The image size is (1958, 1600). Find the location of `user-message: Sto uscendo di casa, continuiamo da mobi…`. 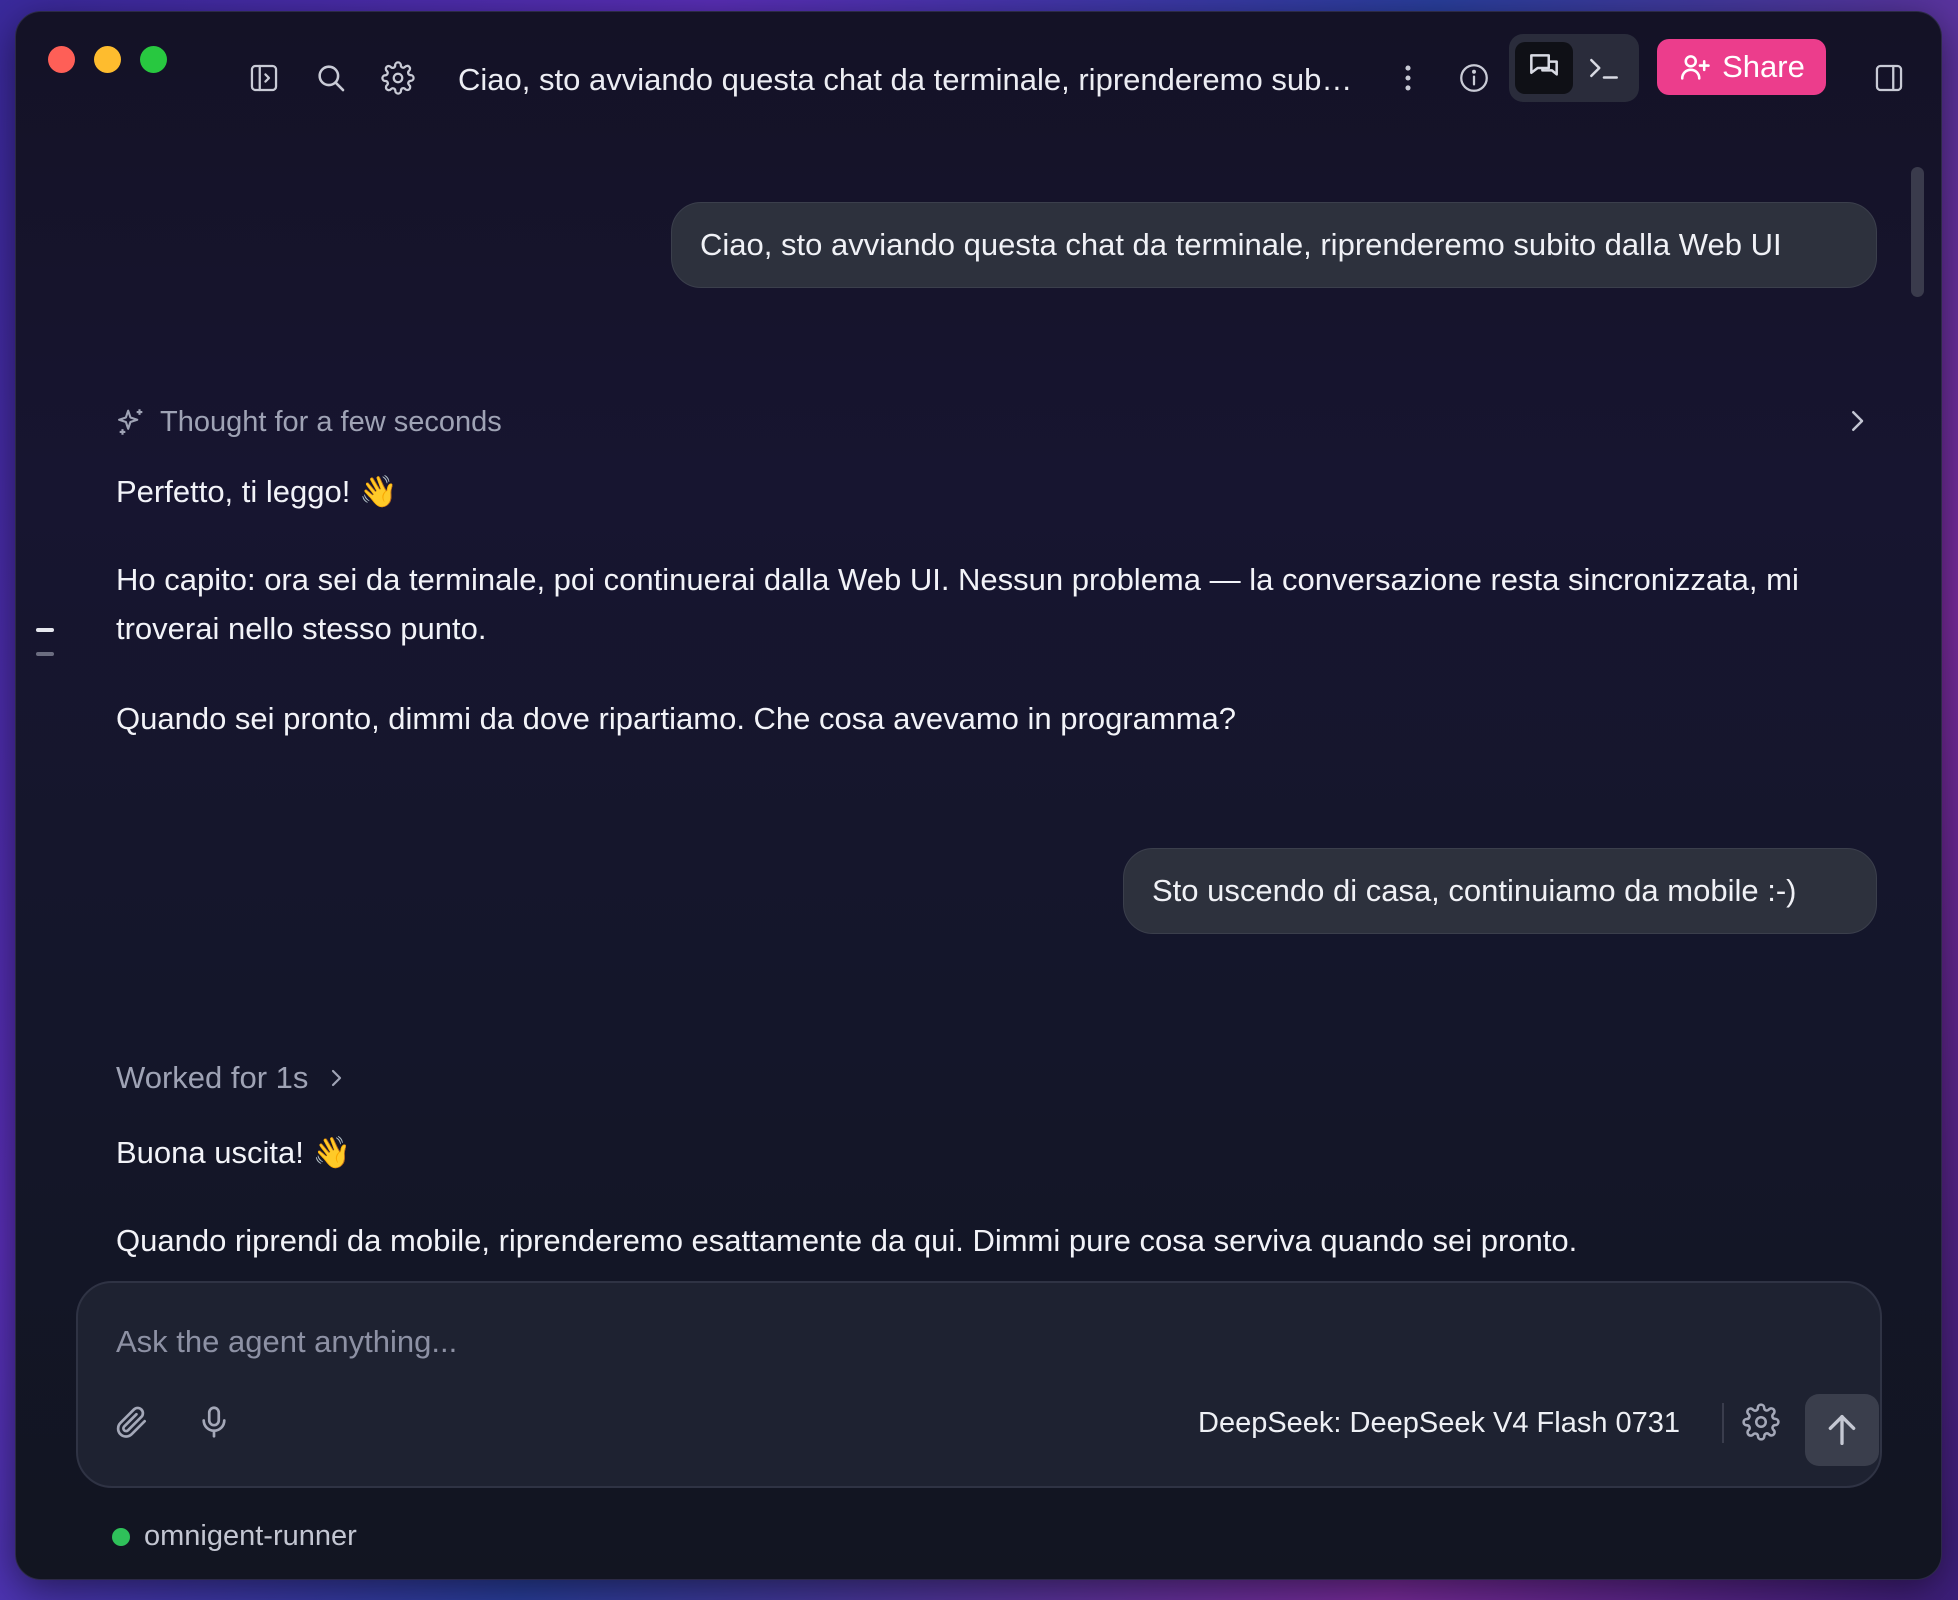

user-message: Sto uscendo di casa, continuiamo da mobi… is located at coordinates (1500, 891).